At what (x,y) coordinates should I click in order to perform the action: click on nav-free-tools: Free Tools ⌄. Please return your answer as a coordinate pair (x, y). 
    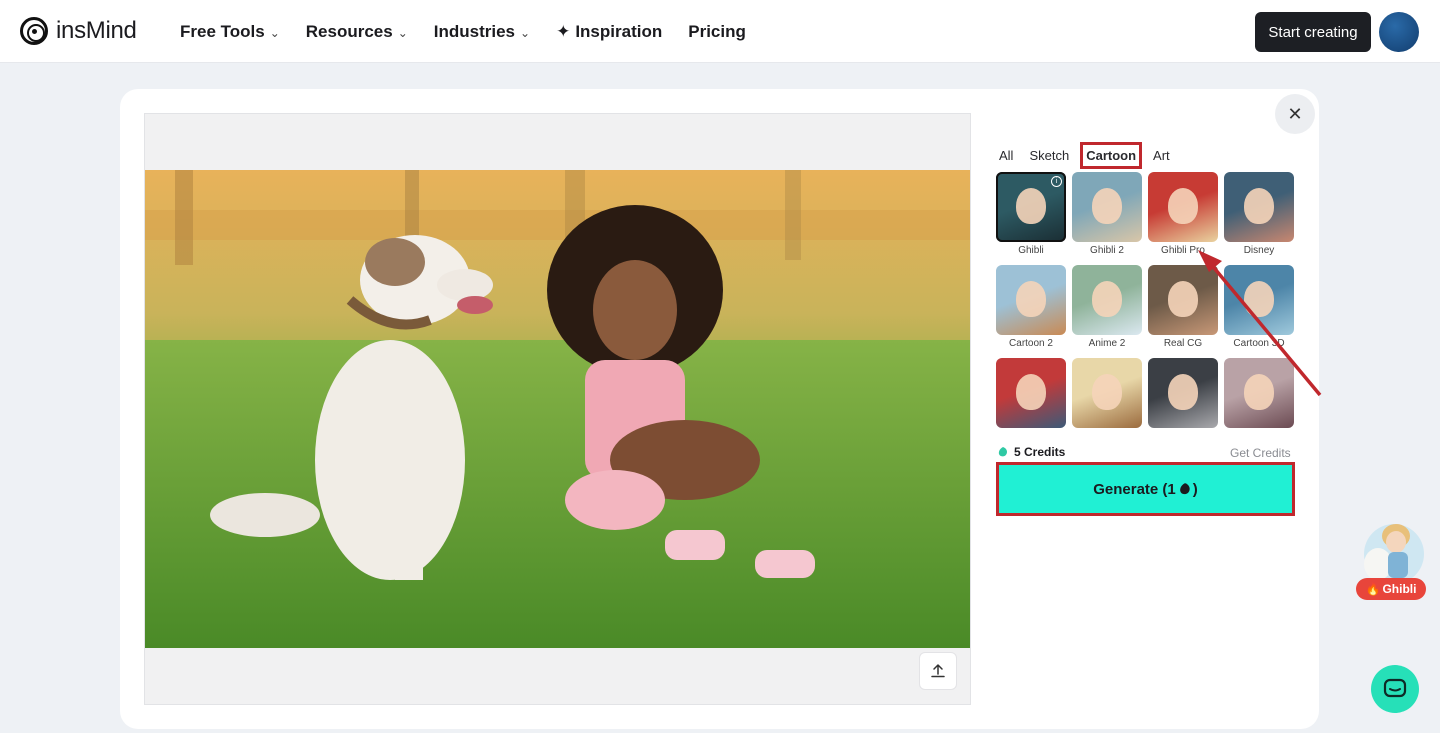
    Looking at the image, I should click on (230, 32).